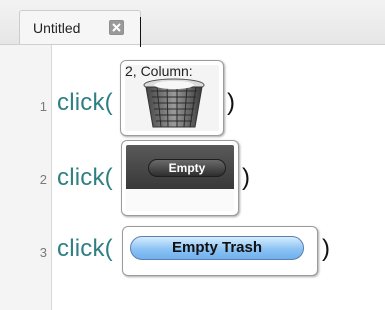 The height and width of the screenshot is (310, 385). What do you see at coordinates (187, 168) in the screenshot?
I see `empty-button: Empty` at bounding box center [187, 168].